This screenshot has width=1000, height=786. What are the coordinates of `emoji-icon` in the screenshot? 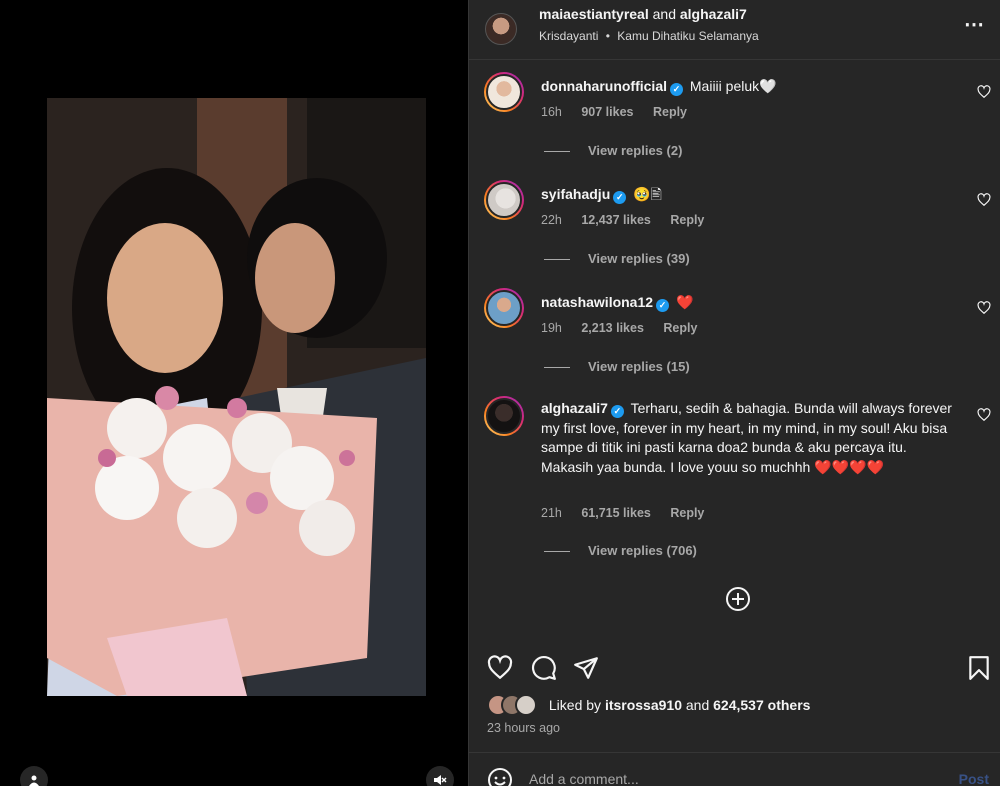 It's located at (500, 776).